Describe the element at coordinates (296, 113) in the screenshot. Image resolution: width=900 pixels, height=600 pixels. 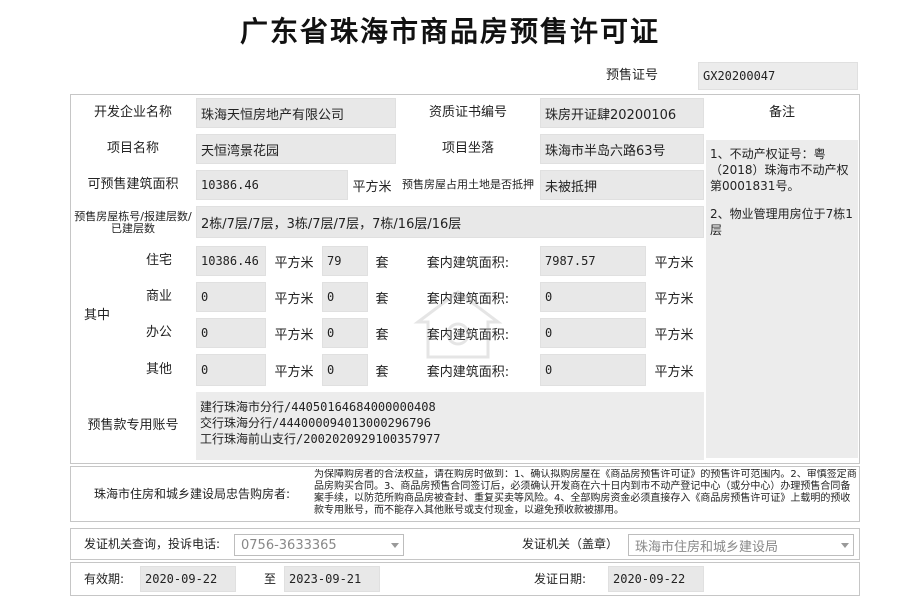
I see `developer-value: 珠海天恒房地产有限公司` at that location.